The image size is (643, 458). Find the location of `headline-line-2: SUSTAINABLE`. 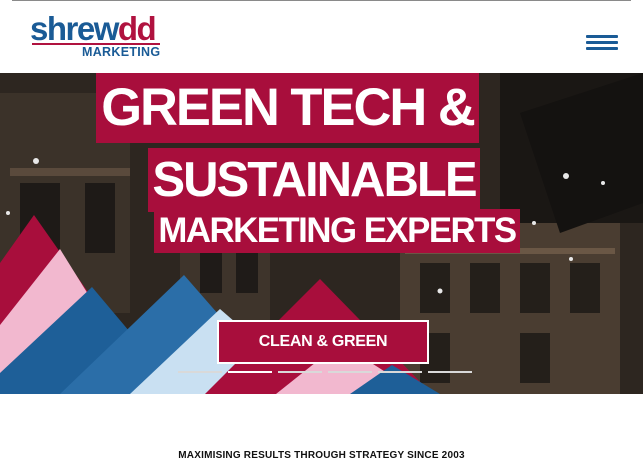

headline-line-2: SUSTAINABLE is located at coordinates (314, 180).